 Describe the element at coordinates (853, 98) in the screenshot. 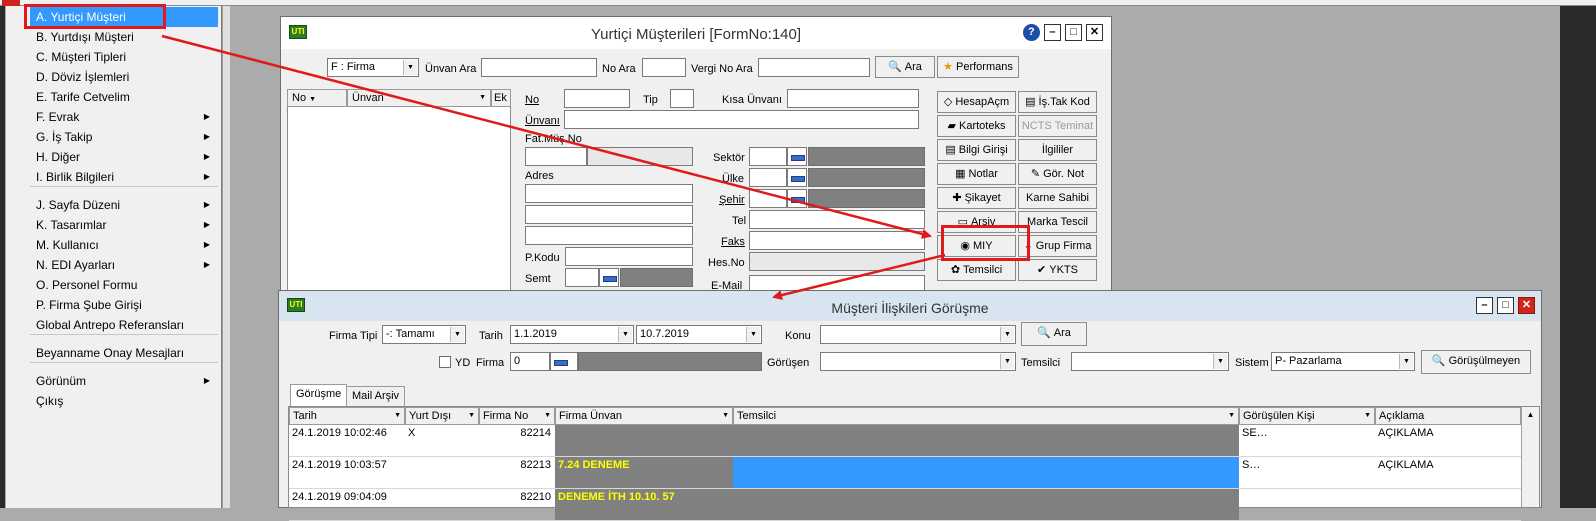

I see `kisa-unvani-field` at that location.